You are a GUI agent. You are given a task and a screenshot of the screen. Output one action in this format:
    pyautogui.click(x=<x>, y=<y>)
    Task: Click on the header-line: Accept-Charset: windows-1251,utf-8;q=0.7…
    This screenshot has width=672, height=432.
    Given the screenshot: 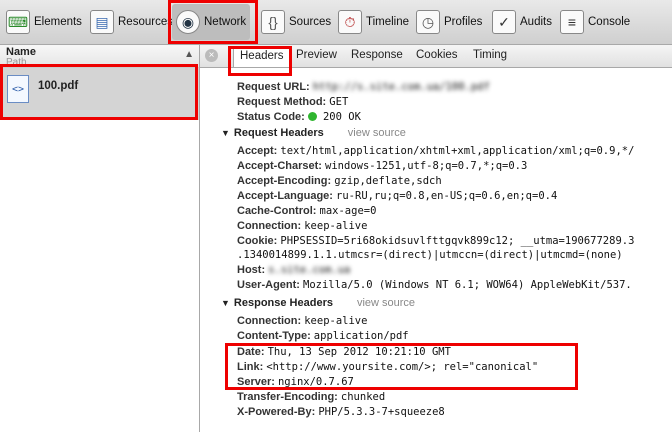 What is the action you would take?
    pyautogui.click(x=382, y=166)
    